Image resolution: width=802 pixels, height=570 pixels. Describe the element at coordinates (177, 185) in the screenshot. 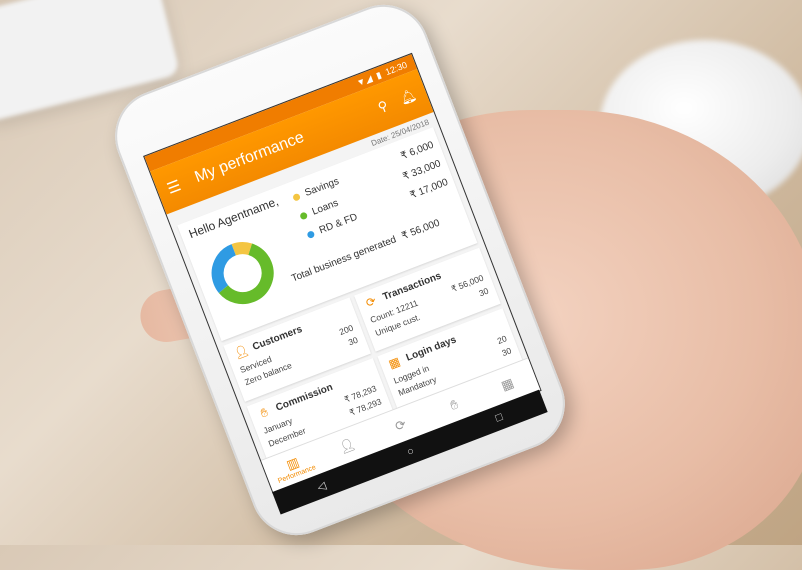

I see `hamburger-icon: ☰` at that location.